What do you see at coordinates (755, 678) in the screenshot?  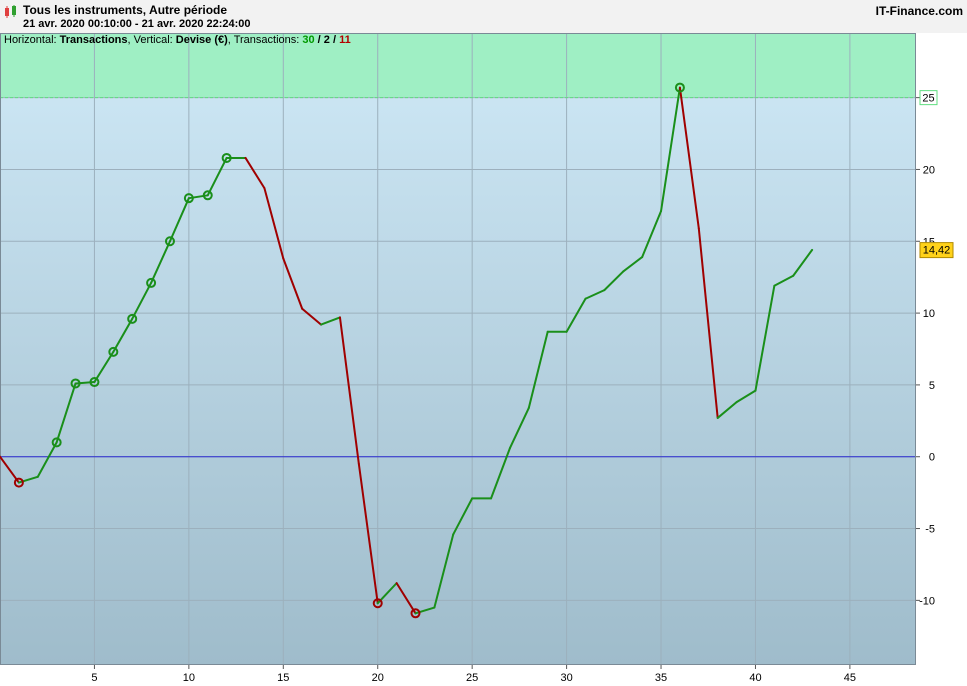 I see `x-tick-label: 40` at bounding box center [755, 678].